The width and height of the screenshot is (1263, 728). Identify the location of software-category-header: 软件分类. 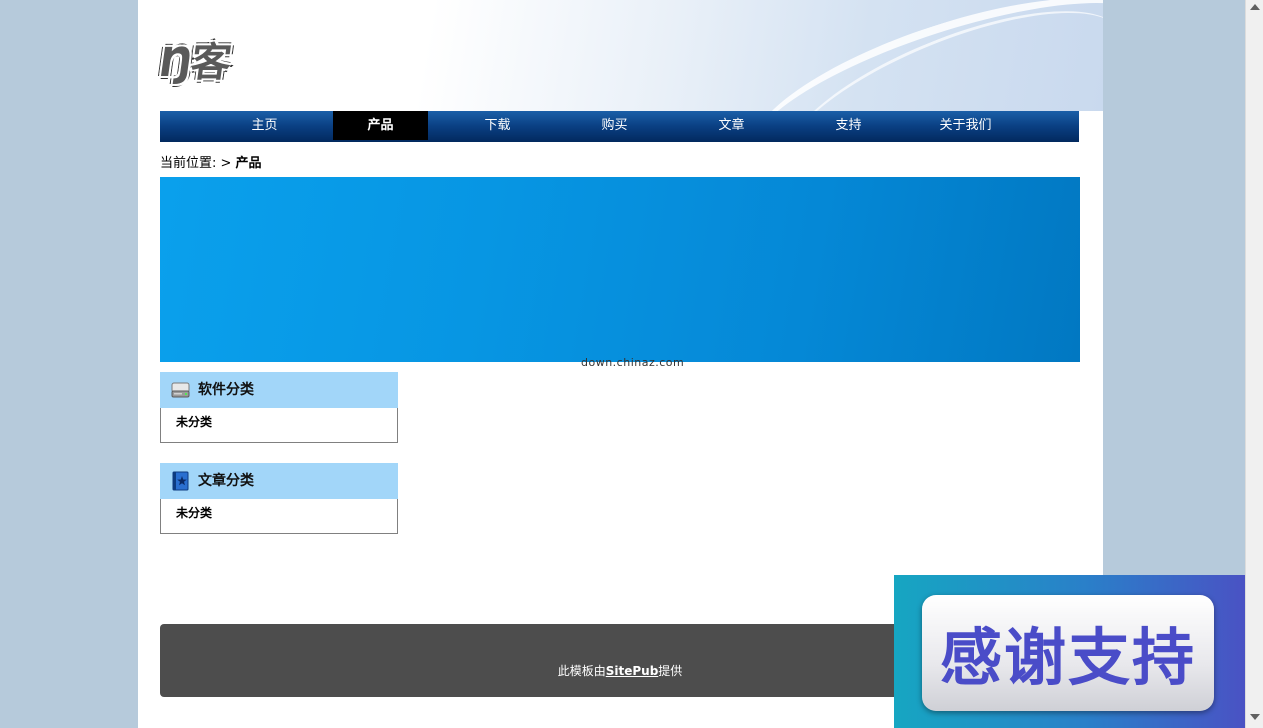
(279, 390).